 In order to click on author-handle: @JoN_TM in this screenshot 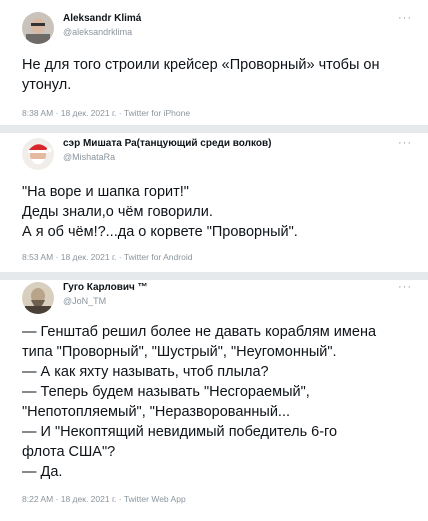, I will do `click(84, 301)`.